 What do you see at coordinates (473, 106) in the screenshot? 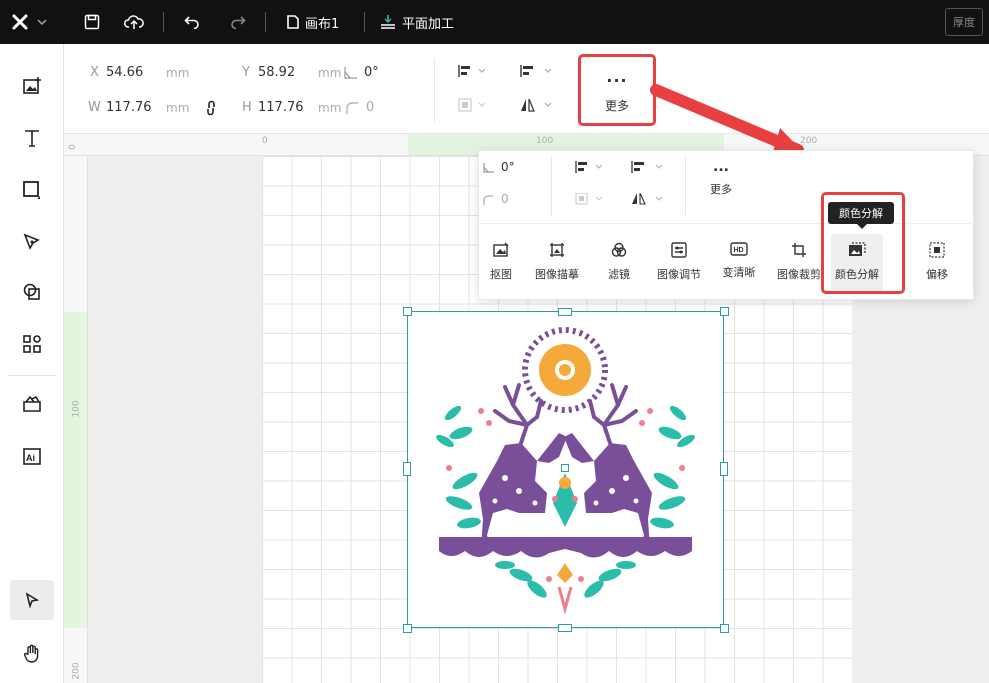
I see `arrange-dropdown` at bounding box center [473, 106].